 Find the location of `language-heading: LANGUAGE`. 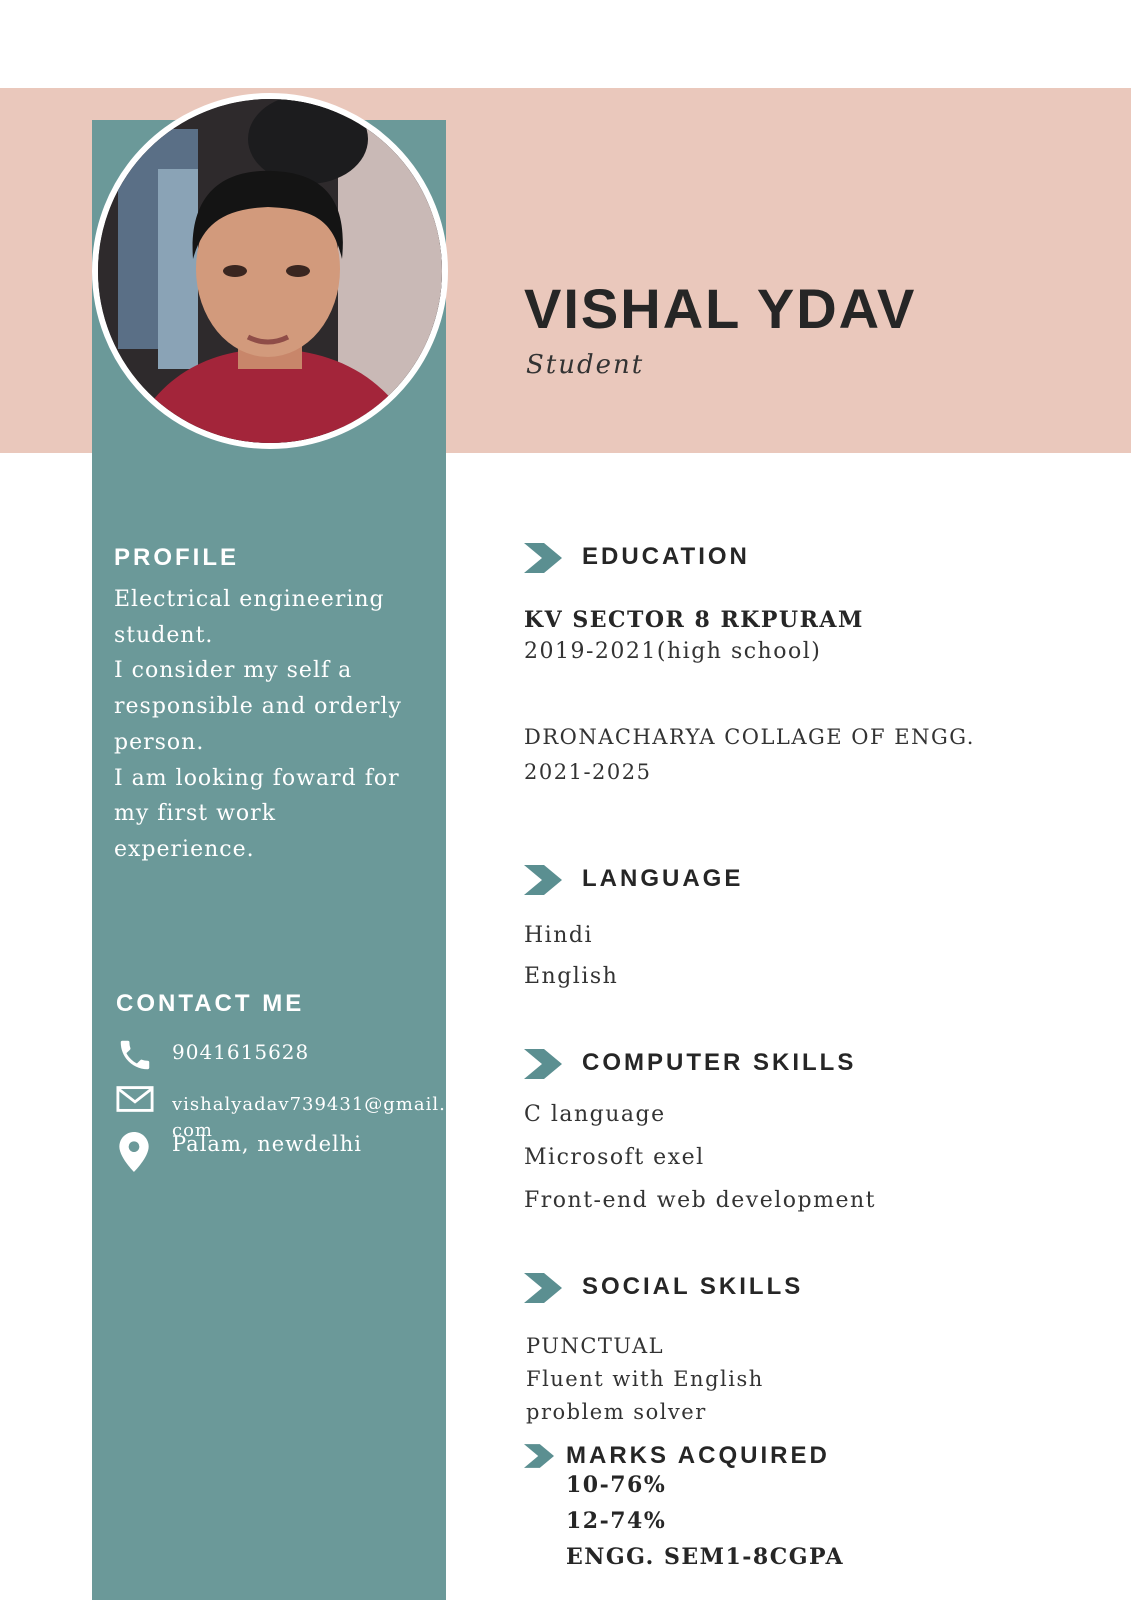

language-heading: LANGUAGE is located at coordinates (663, 878).